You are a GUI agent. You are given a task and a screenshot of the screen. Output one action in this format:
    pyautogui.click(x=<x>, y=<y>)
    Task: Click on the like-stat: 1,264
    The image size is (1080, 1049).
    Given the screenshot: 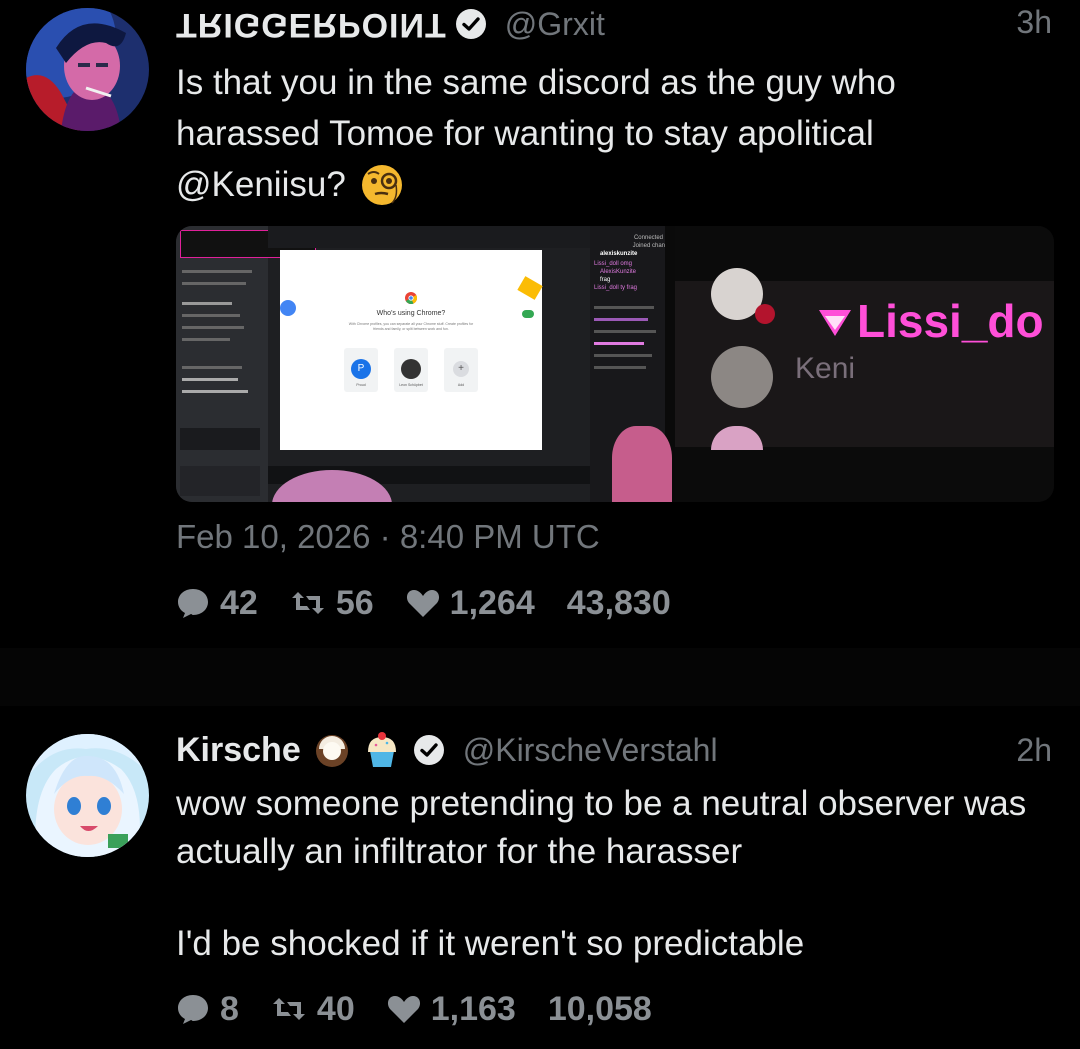 What is the action you would take?
    pyautogui.click(x=470, y=603)
    